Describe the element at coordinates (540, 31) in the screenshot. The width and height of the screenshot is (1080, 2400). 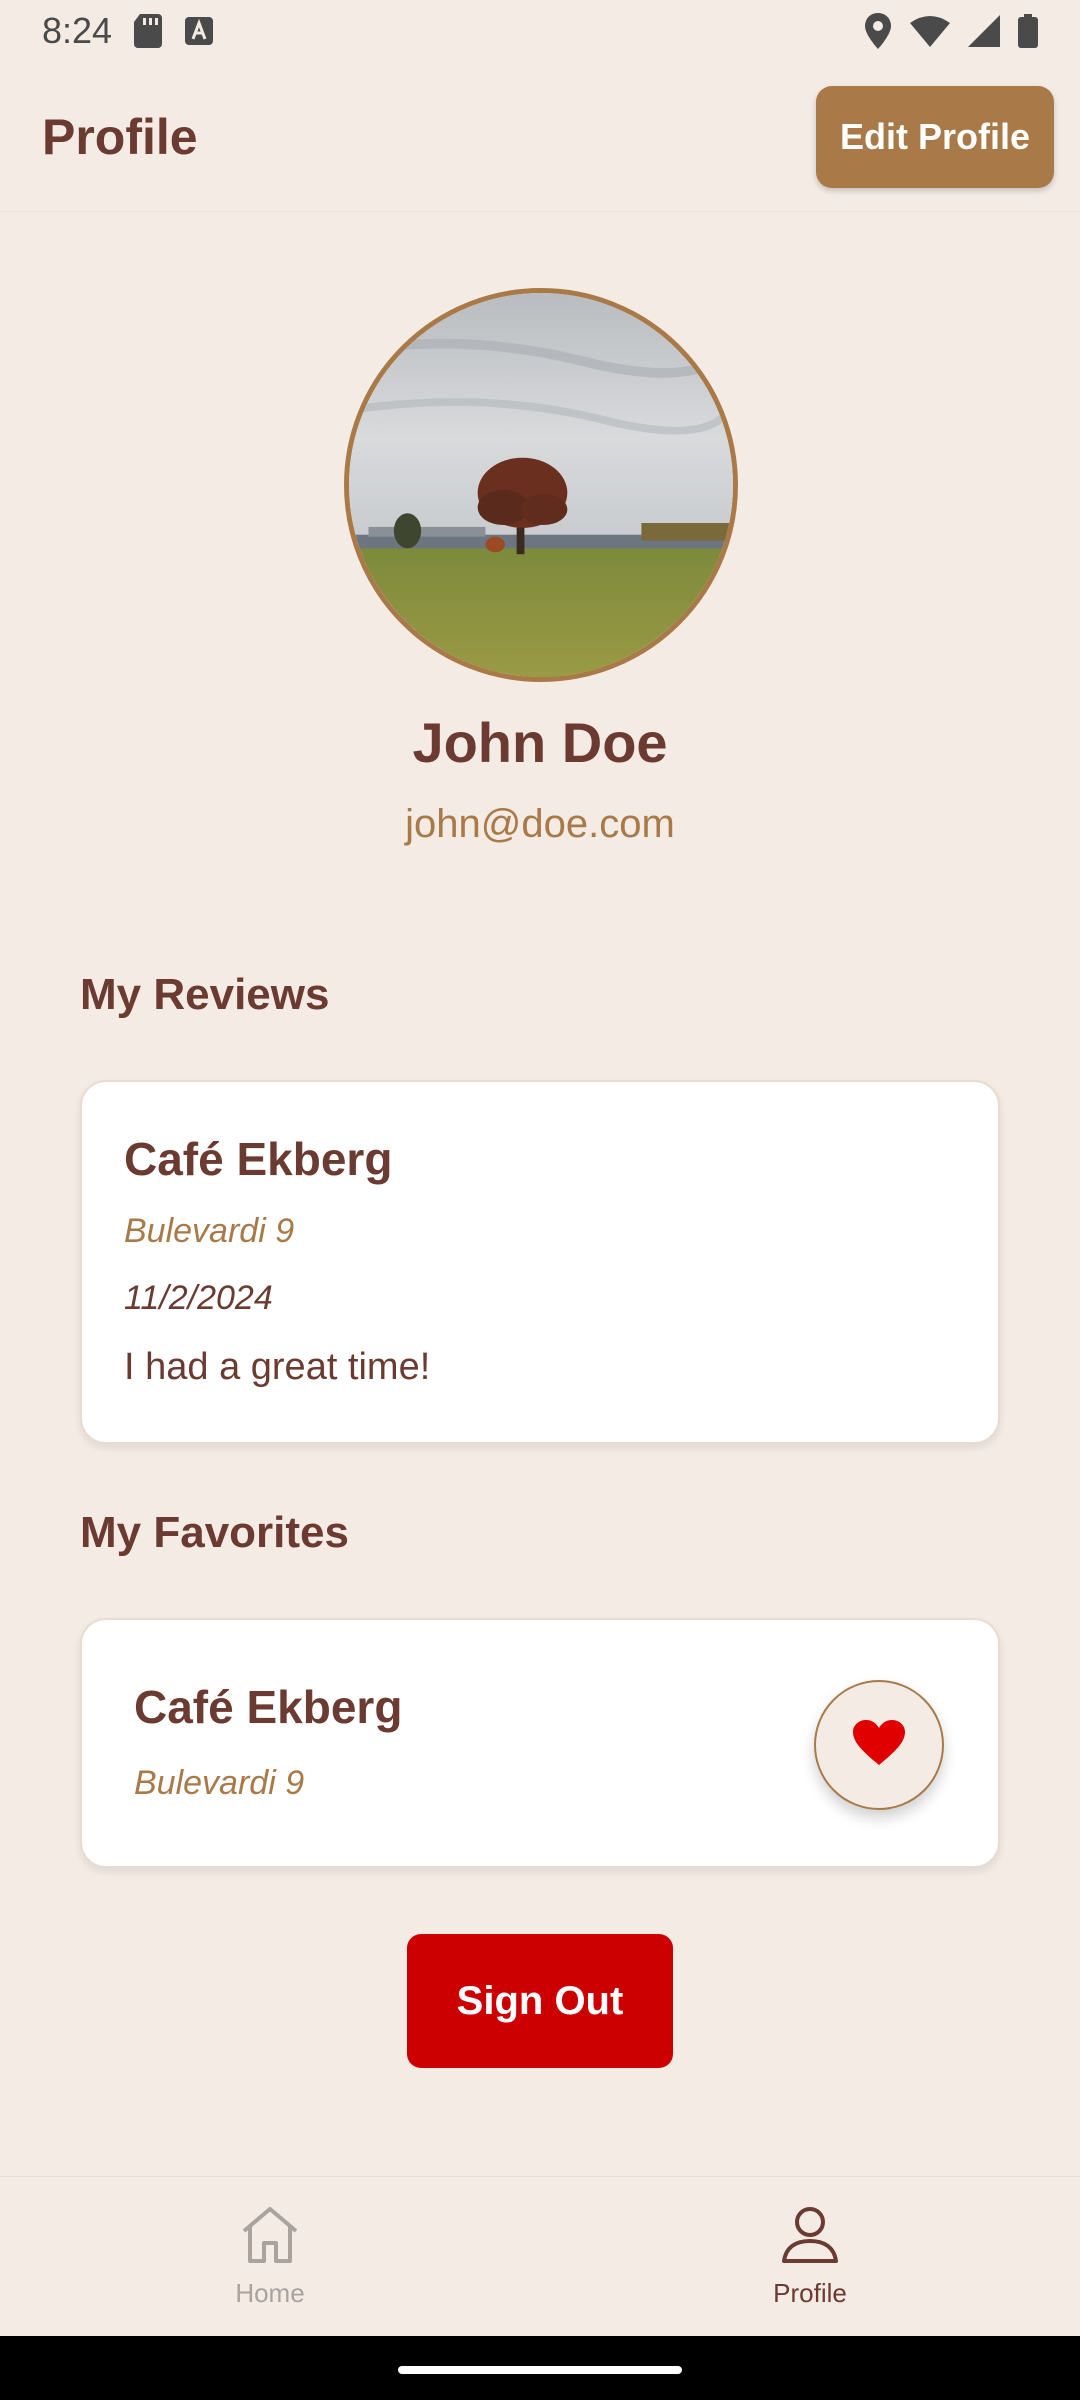
I see `status-bar: 8:24` at that location.